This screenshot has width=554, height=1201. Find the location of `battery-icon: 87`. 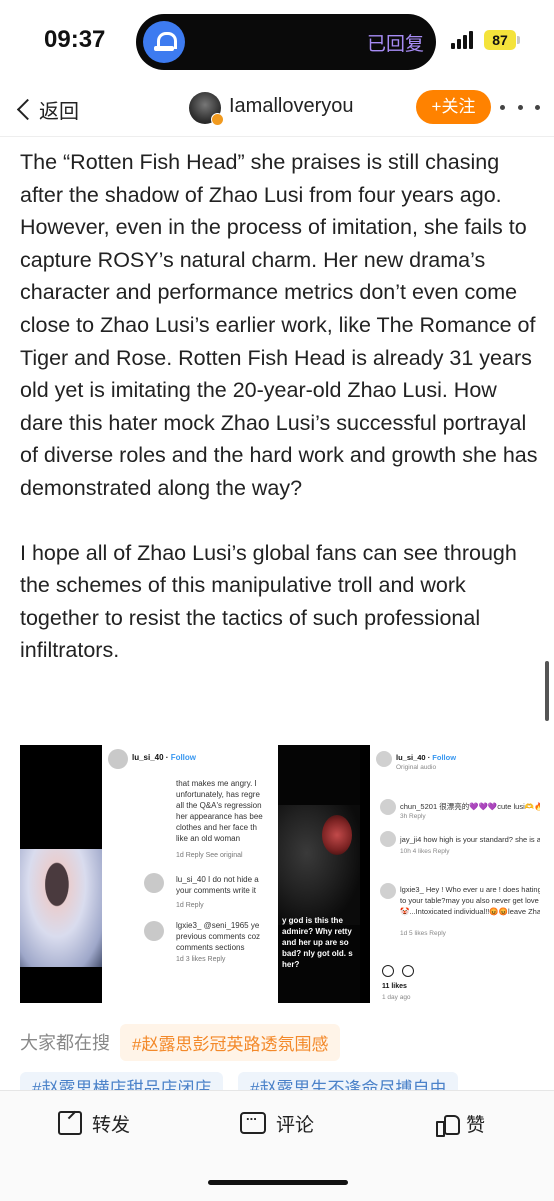

battery-icon: 87 is located at coordinates (500, 40).